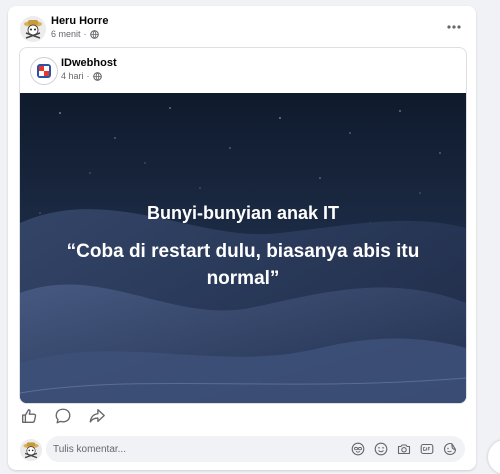 The height and width of the screenshot is (474, 500). What do you see at coordinates (381, 449) in the screenshot?
I see `emoji-icon` at bounding box center [381, 449].